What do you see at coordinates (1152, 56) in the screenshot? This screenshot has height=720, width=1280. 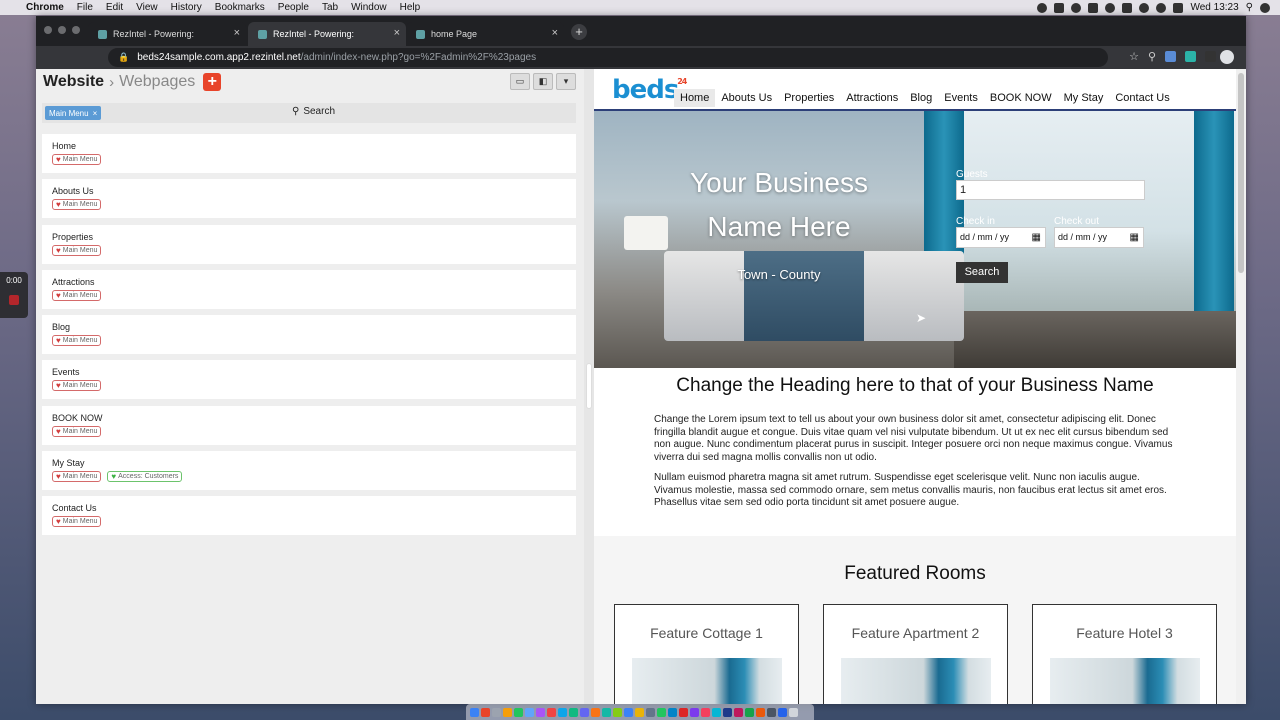 I see `search-icon: ⚲` at bounding box center [1152, 56].